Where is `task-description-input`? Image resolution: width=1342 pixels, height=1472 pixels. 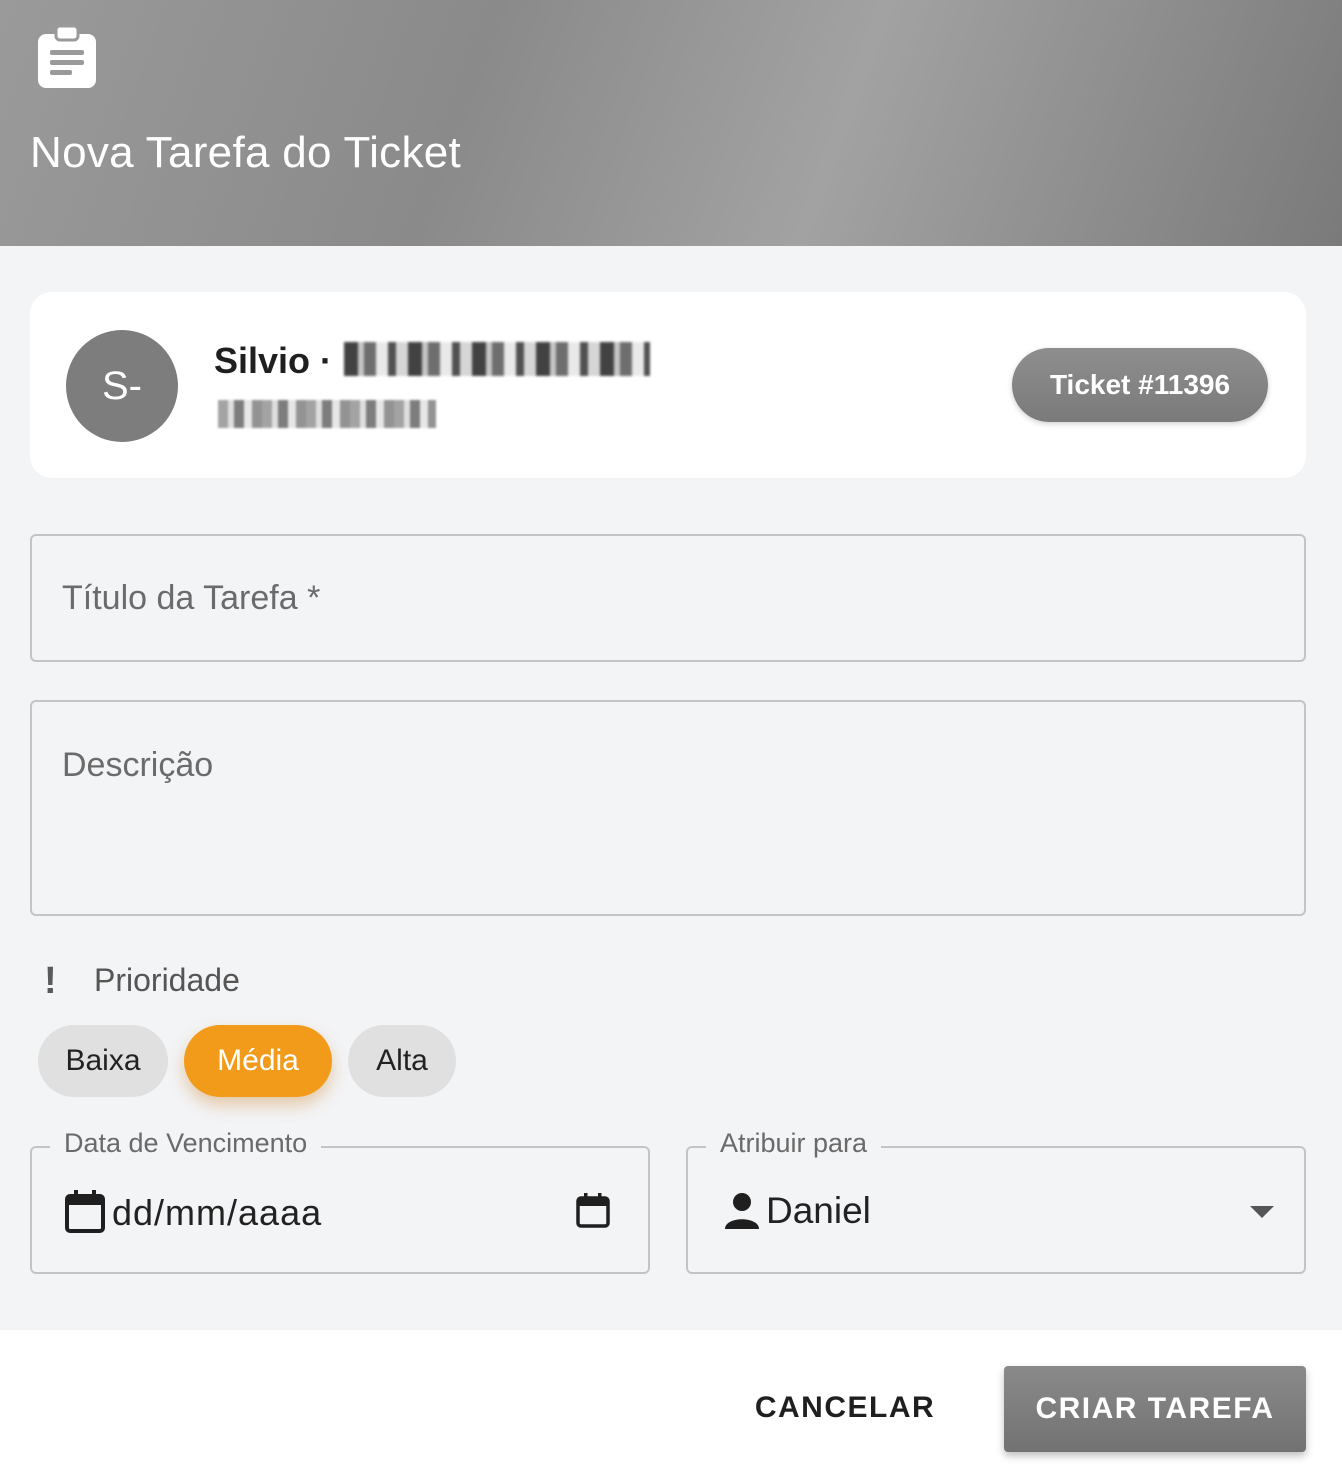 task-description-input is located at coordinates (668, 808).